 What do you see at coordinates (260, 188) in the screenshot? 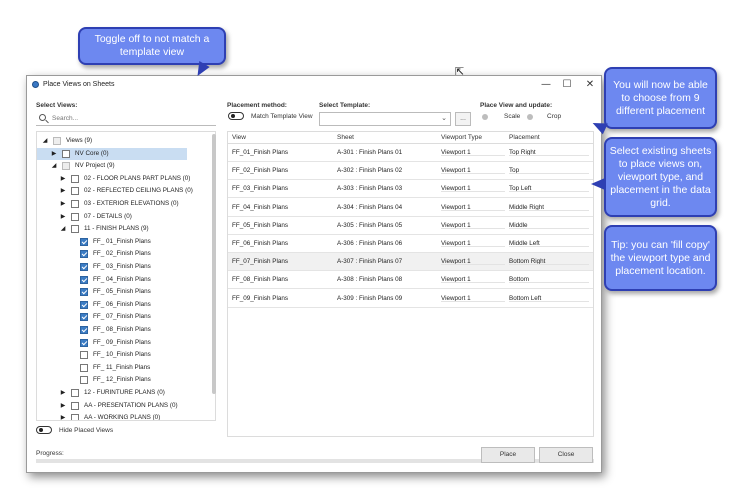
I see `cell-view: FF_03_Finish Plans` at bounding box center [260, 188].